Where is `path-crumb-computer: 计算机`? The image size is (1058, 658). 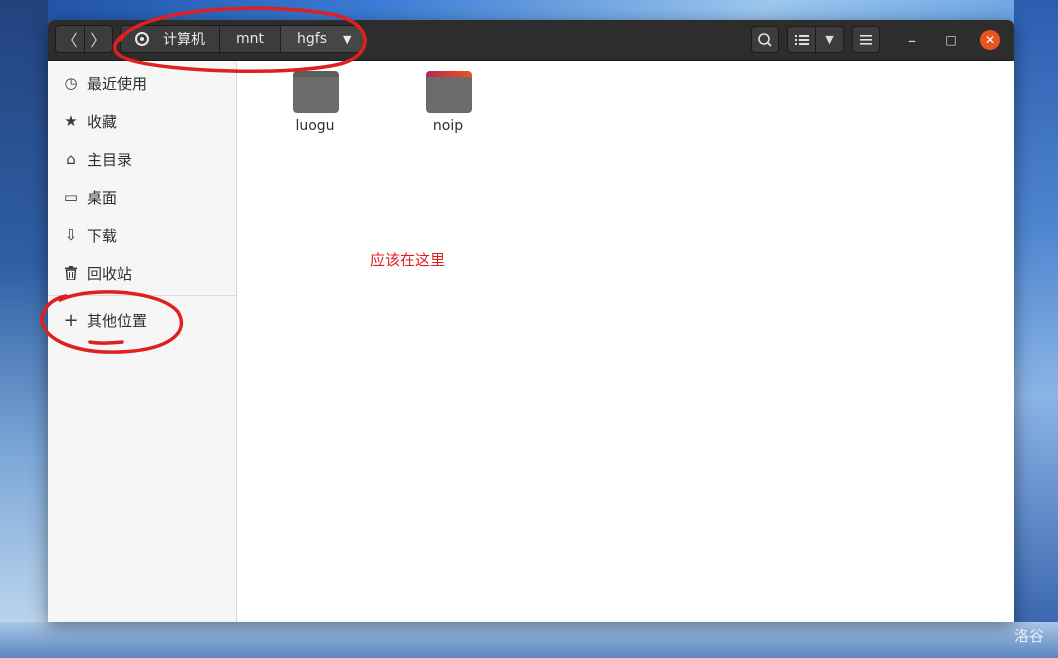
path-crumb-computer: 计算机 is located at coordinates (170, 39).